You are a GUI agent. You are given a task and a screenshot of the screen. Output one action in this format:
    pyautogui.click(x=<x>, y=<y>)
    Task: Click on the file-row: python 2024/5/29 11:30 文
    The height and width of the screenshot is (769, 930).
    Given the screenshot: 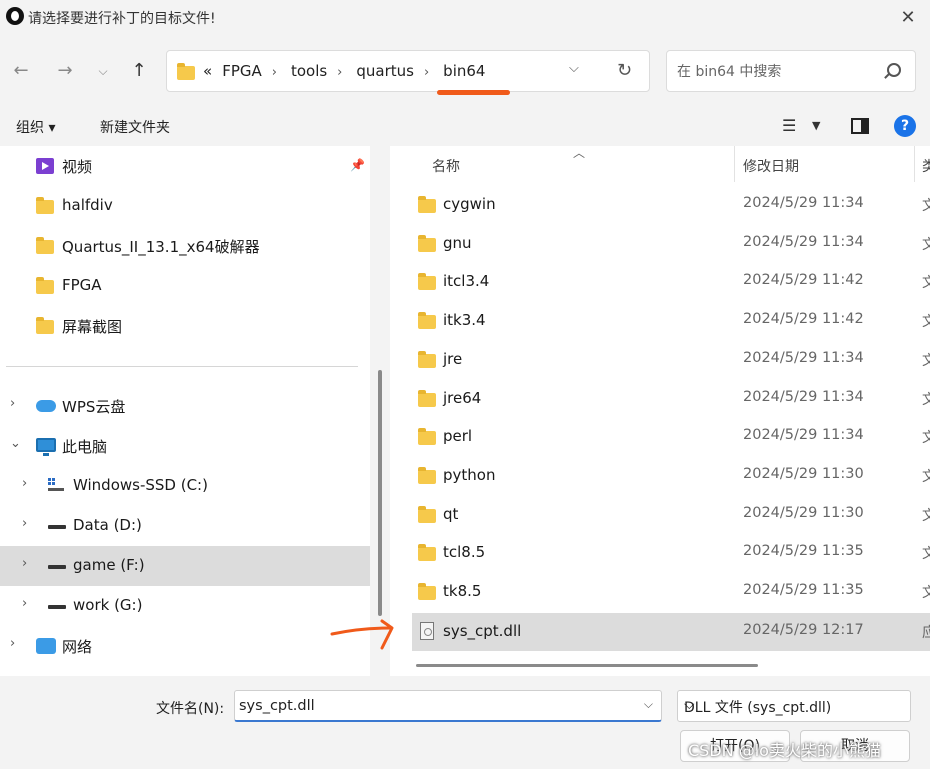 What is the action you would take?
    pyautogui.click(x=671, y=476)
    